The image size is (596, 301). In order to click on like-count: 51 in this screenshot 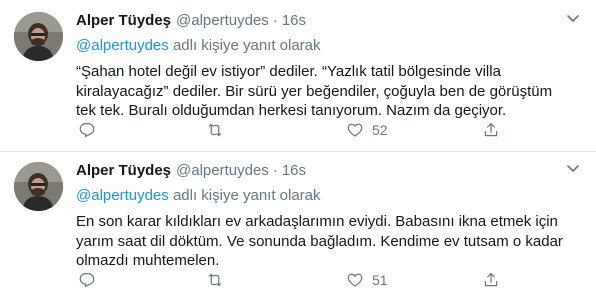, I will do `click(380, 280)`.